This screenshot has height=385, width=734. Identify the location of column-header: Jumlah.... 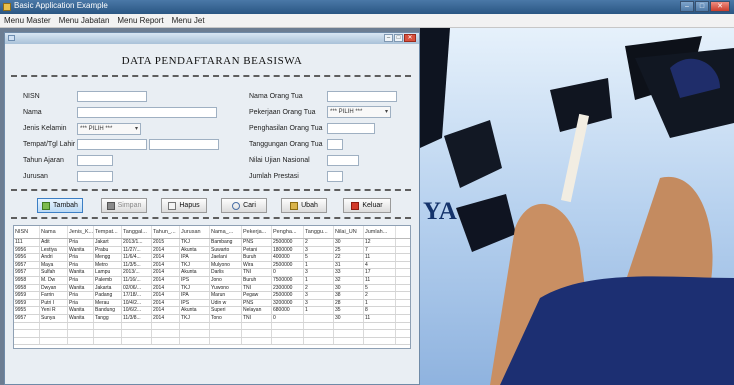
(380, 232).